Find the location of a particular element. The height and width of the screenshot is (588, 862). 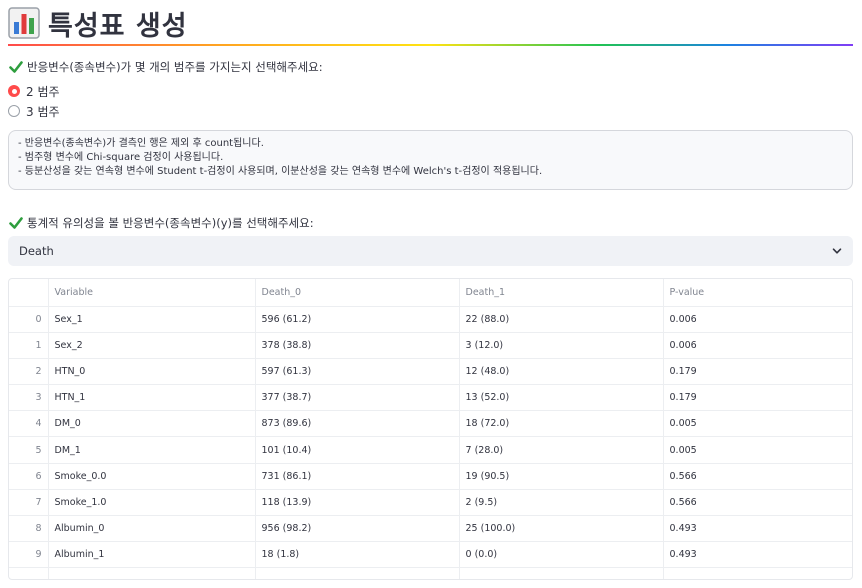

table-cell: DM_0 is located at coordinates (152, 424).